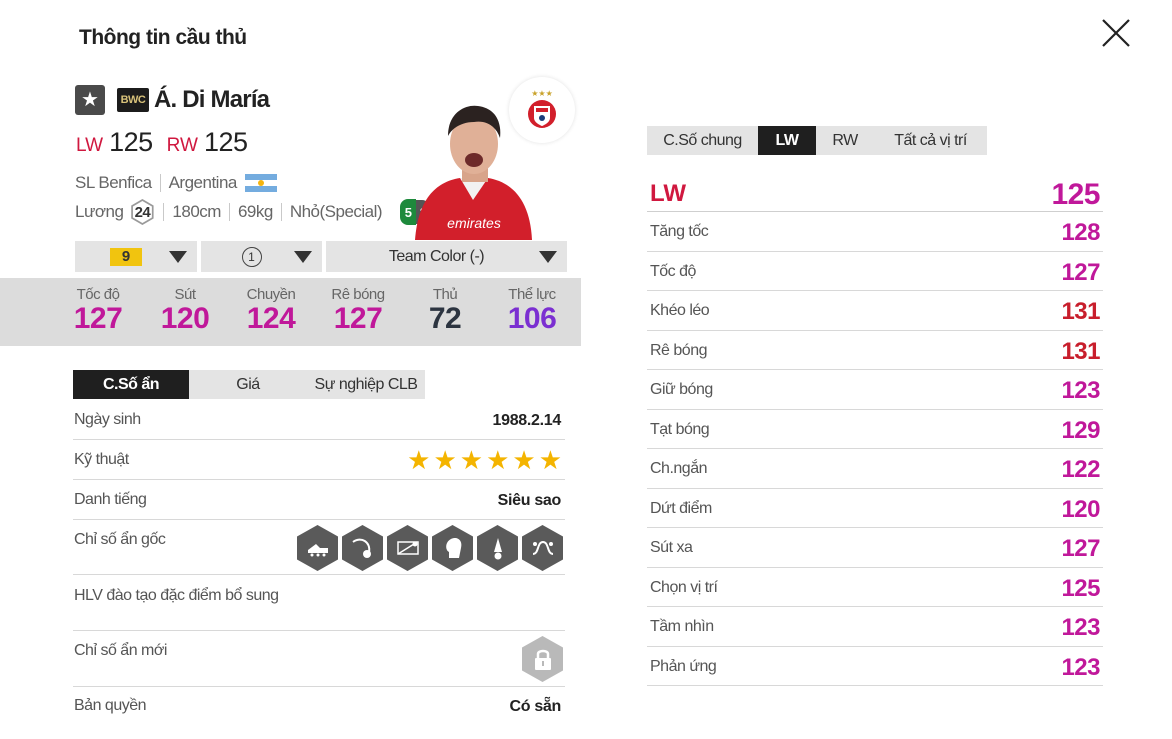 This screenshot has width=1172, height=739. Describe the element at coordinates (182, 145) in the screenshot. I see `position-tag: RW` at that location.